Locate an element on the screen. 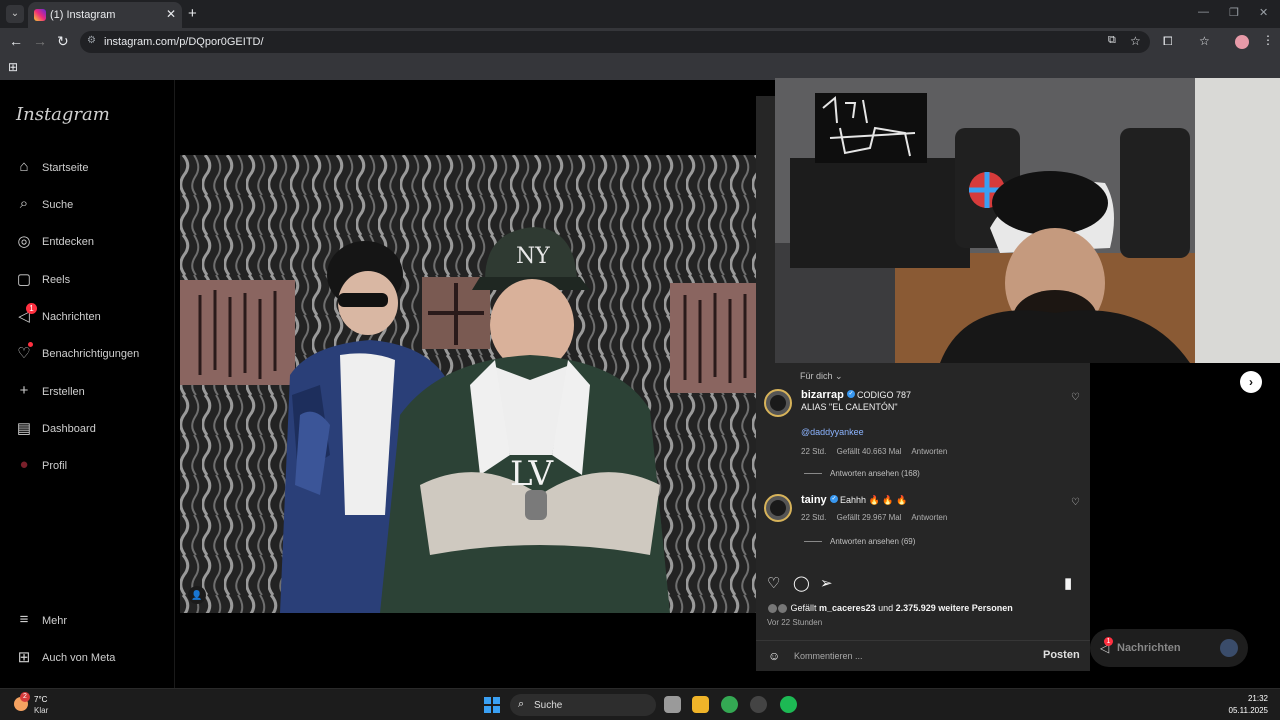  instagram-logo: Instagram is located at coordinates (63, 114).